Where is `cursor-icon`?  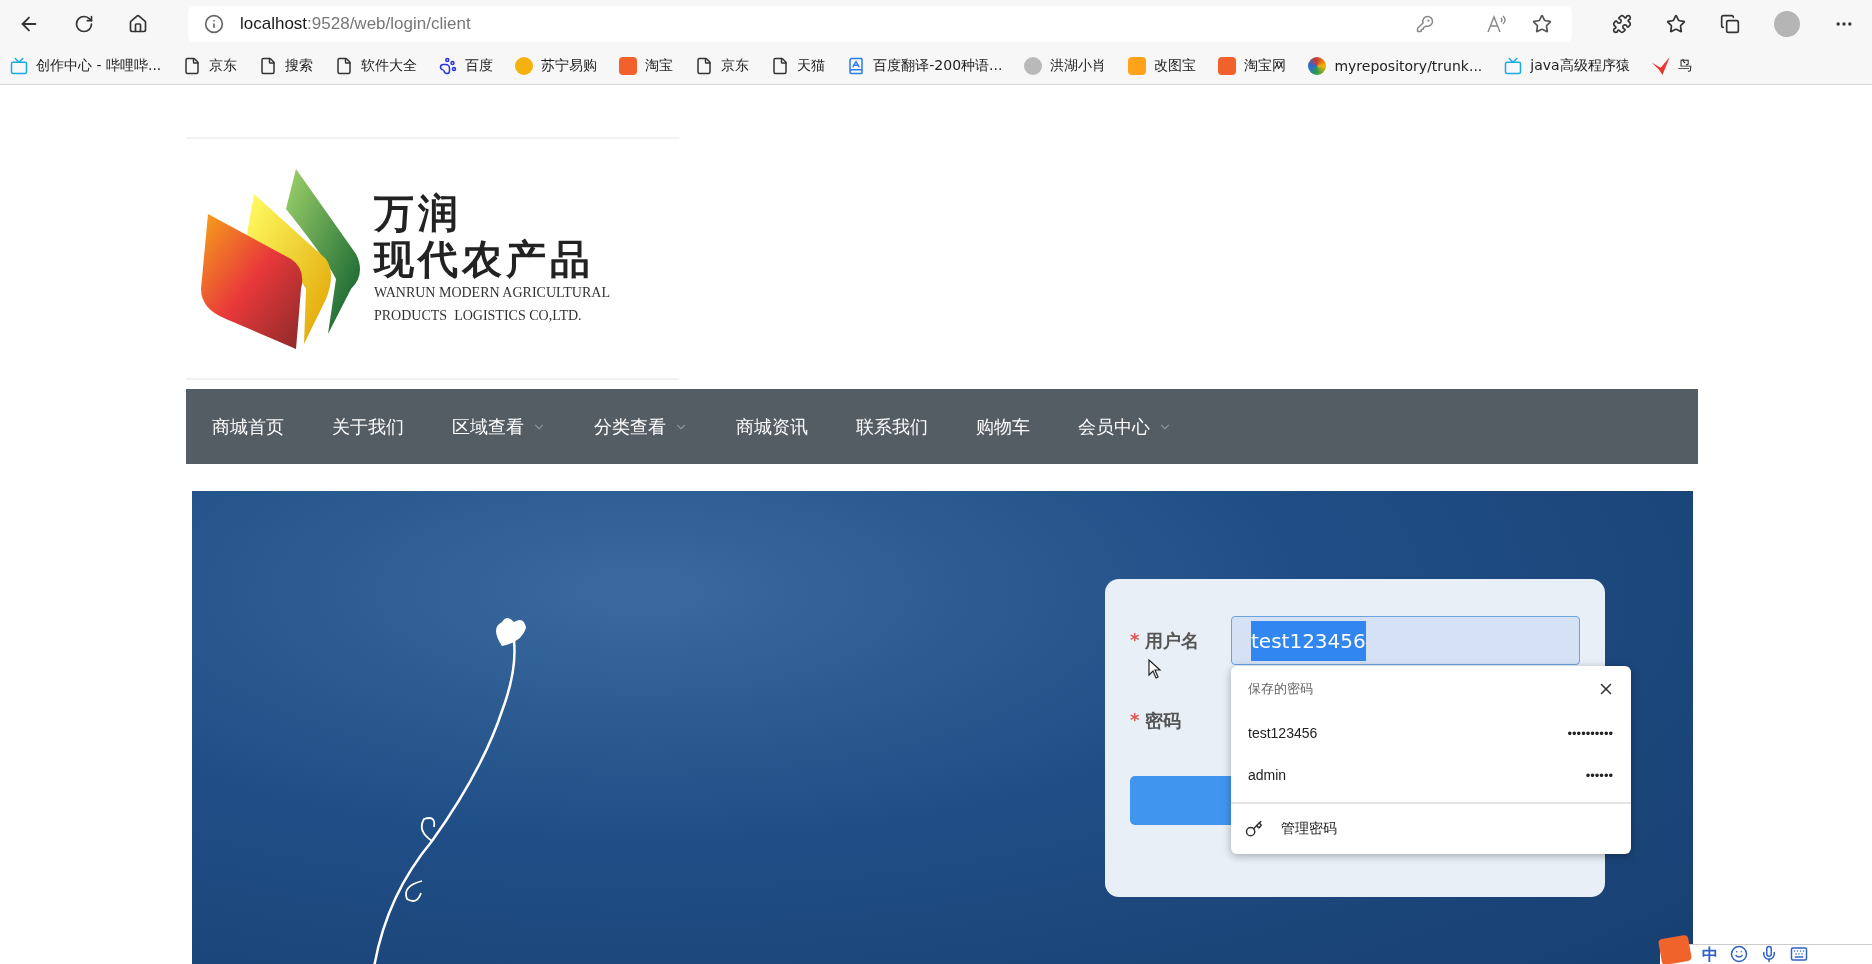 cursor-icon is located at coordinates (1155, 669).